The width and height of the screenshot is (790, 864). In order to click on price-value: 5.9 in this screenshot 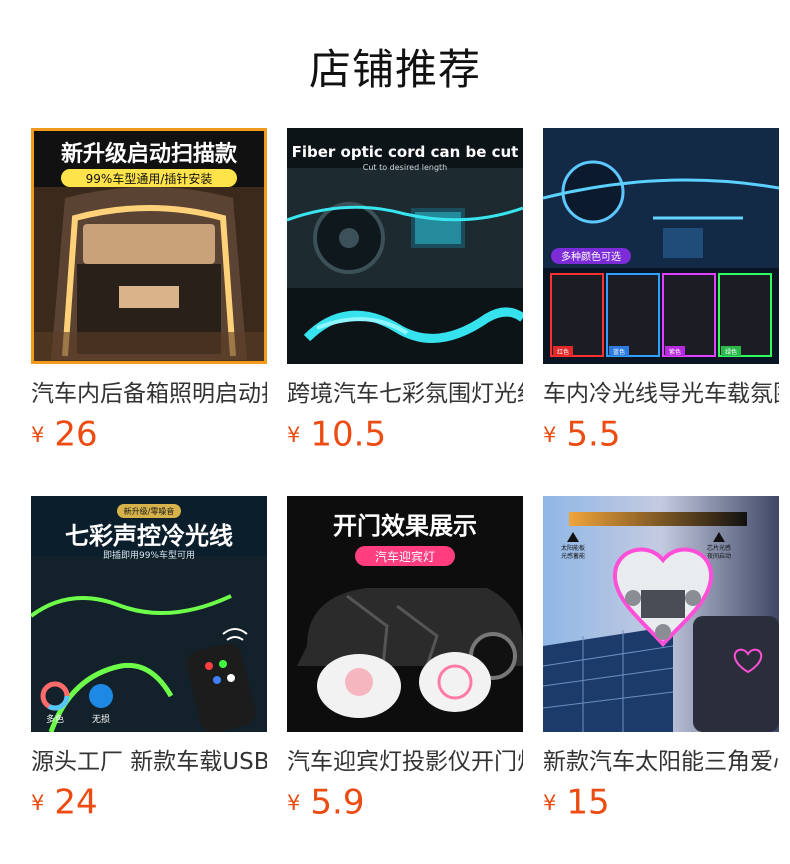, I will do `click(337, 802)`.